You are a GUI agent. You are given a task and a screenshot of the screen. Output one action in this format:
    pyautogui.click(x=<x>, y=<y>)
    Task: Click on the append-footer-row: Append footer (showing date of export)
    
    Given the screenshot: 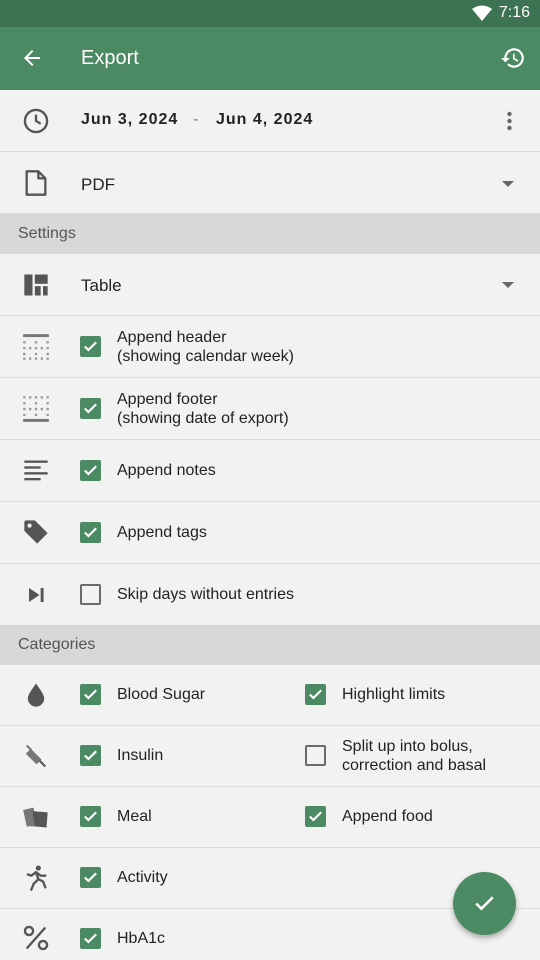 What is the action you would take?
    pyautogui.click(x=270, y=409)
    